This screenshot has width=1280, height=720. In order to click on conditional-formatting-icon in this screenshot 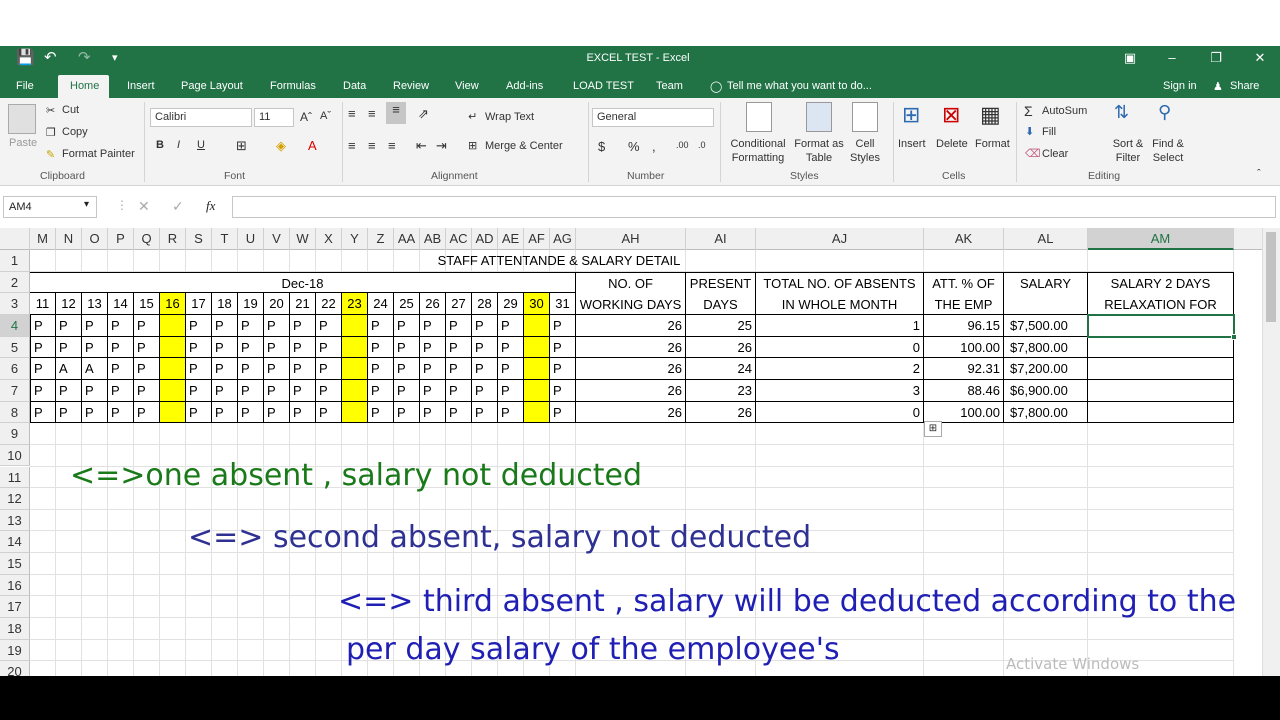, I will do `click(759, 117)`.